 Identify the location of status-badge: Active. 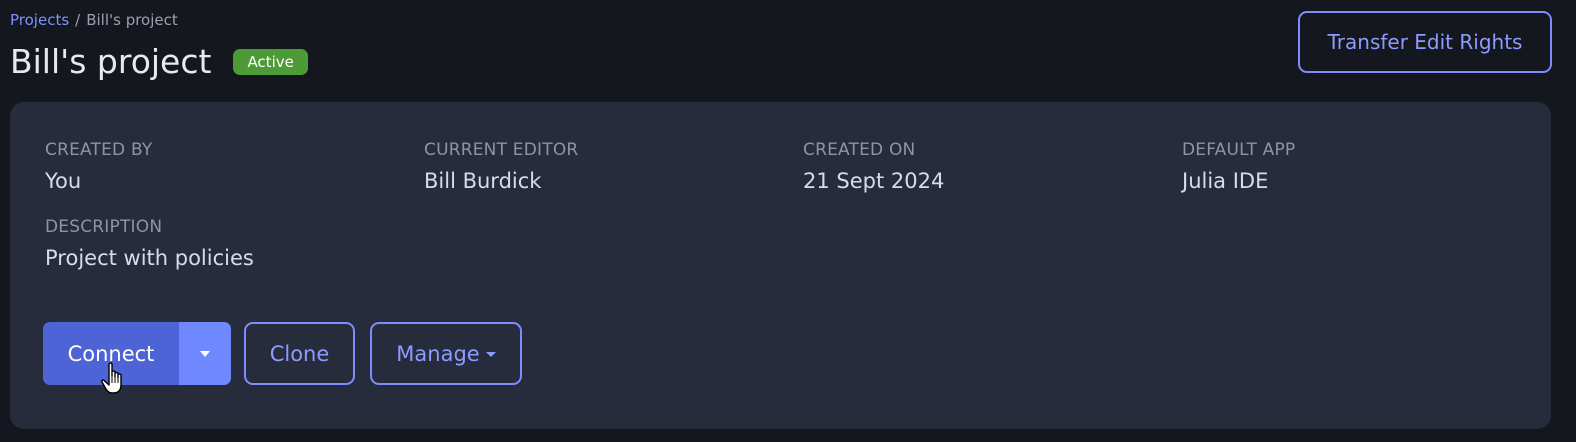
(270, 62).